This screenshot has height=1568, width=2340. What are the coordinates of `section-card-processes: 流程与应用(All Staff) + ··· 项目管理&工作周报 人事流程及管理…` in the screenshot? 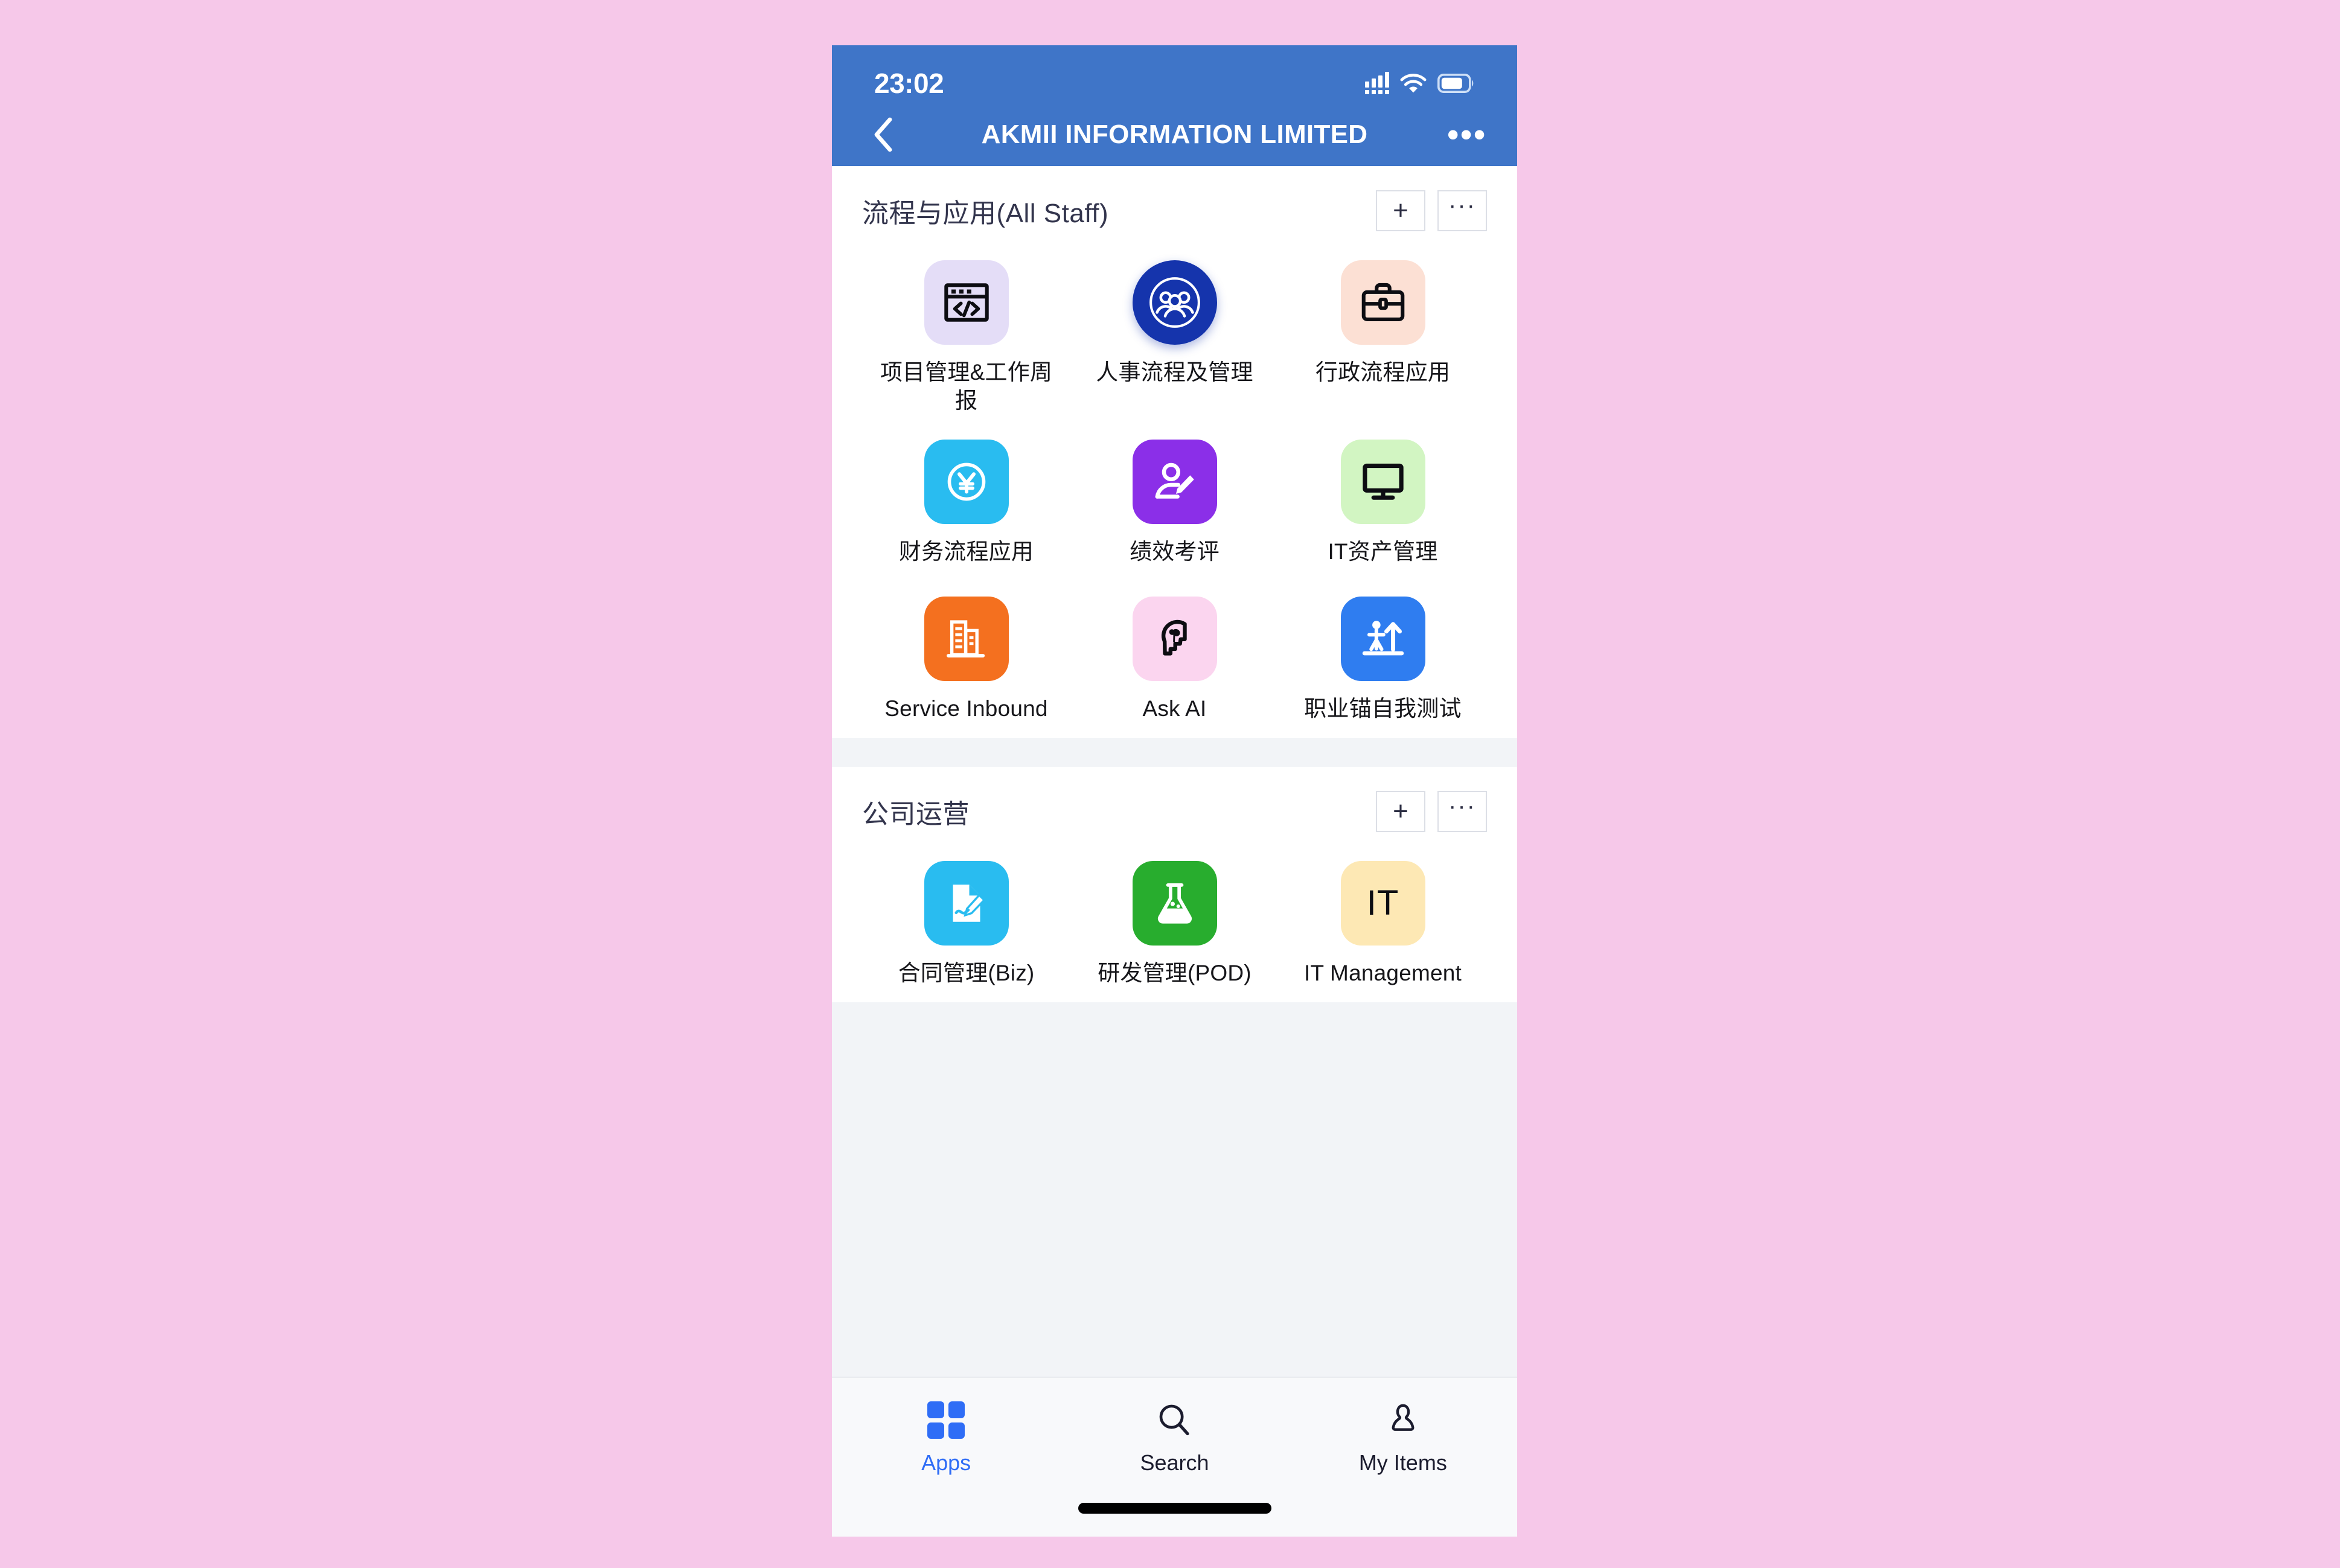 It's located at (1174, 452).